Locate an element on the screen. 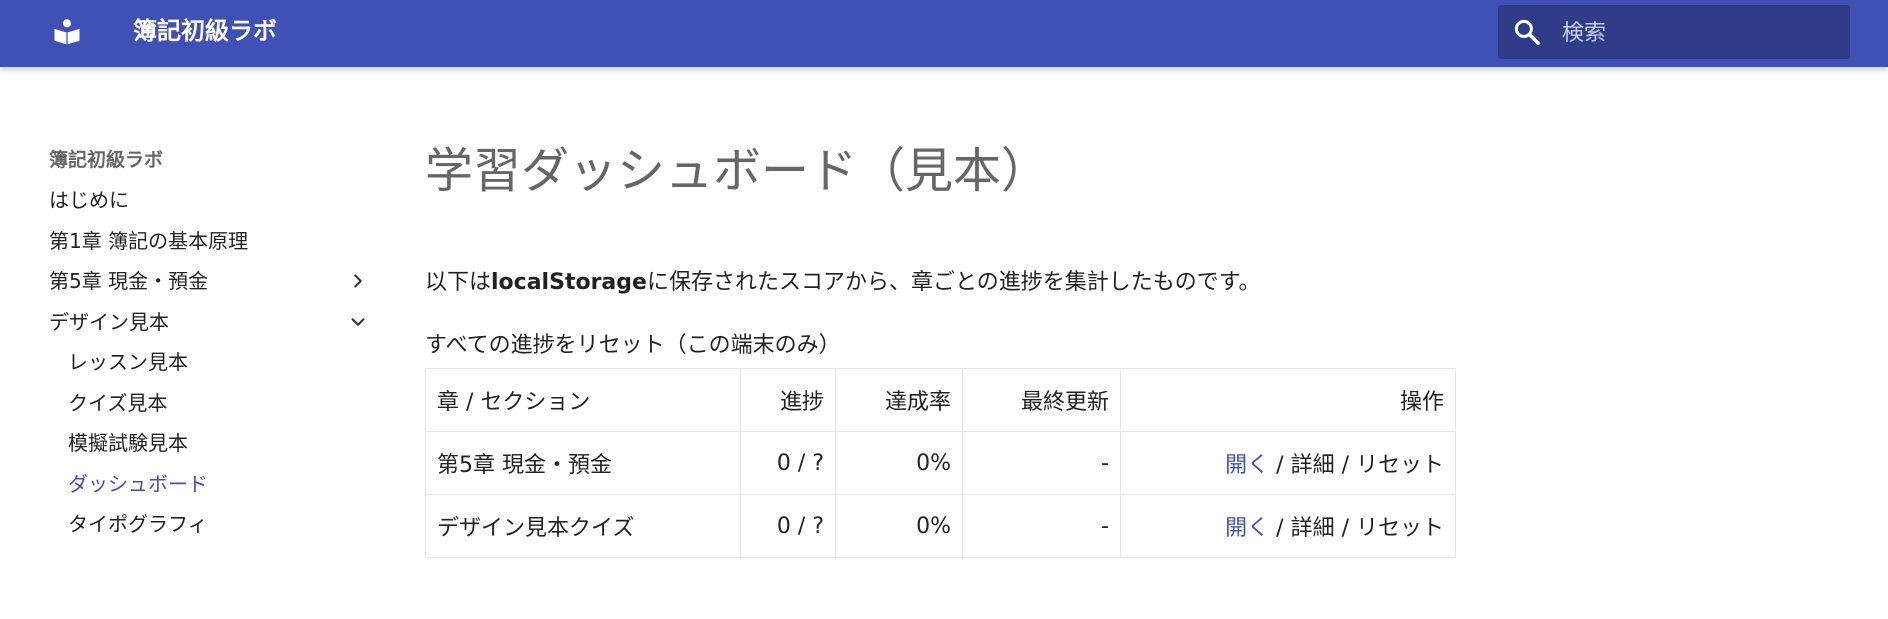  sidebar-item-chapter5: 第5章 現金・預金 is located at coordinates (209, 286).